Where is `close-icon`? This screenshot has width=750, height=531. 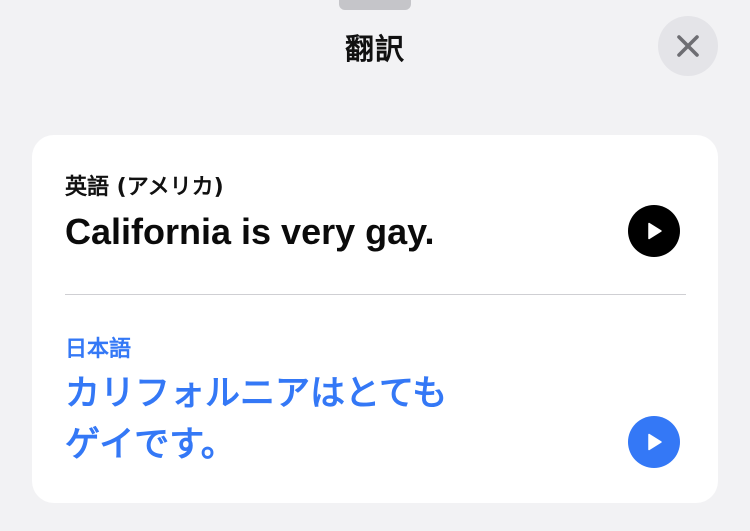
close-icon is located at coordinates (688, 46).